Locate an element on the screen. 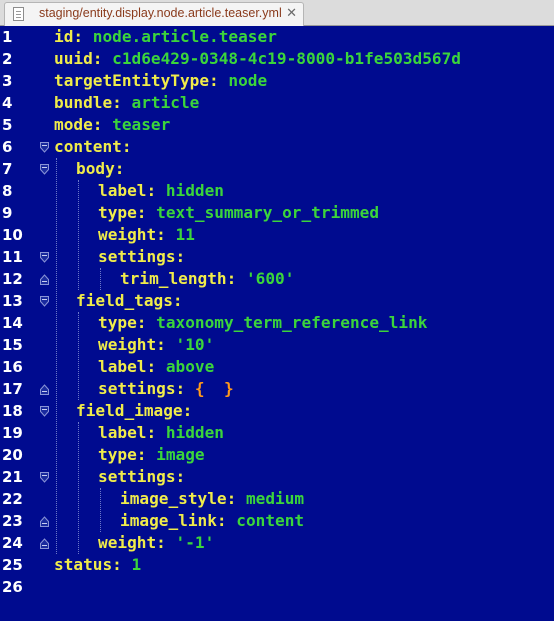 The width and height of the screenshot is (554, 621). line-number: 18 is located at coordinates (12, 411).